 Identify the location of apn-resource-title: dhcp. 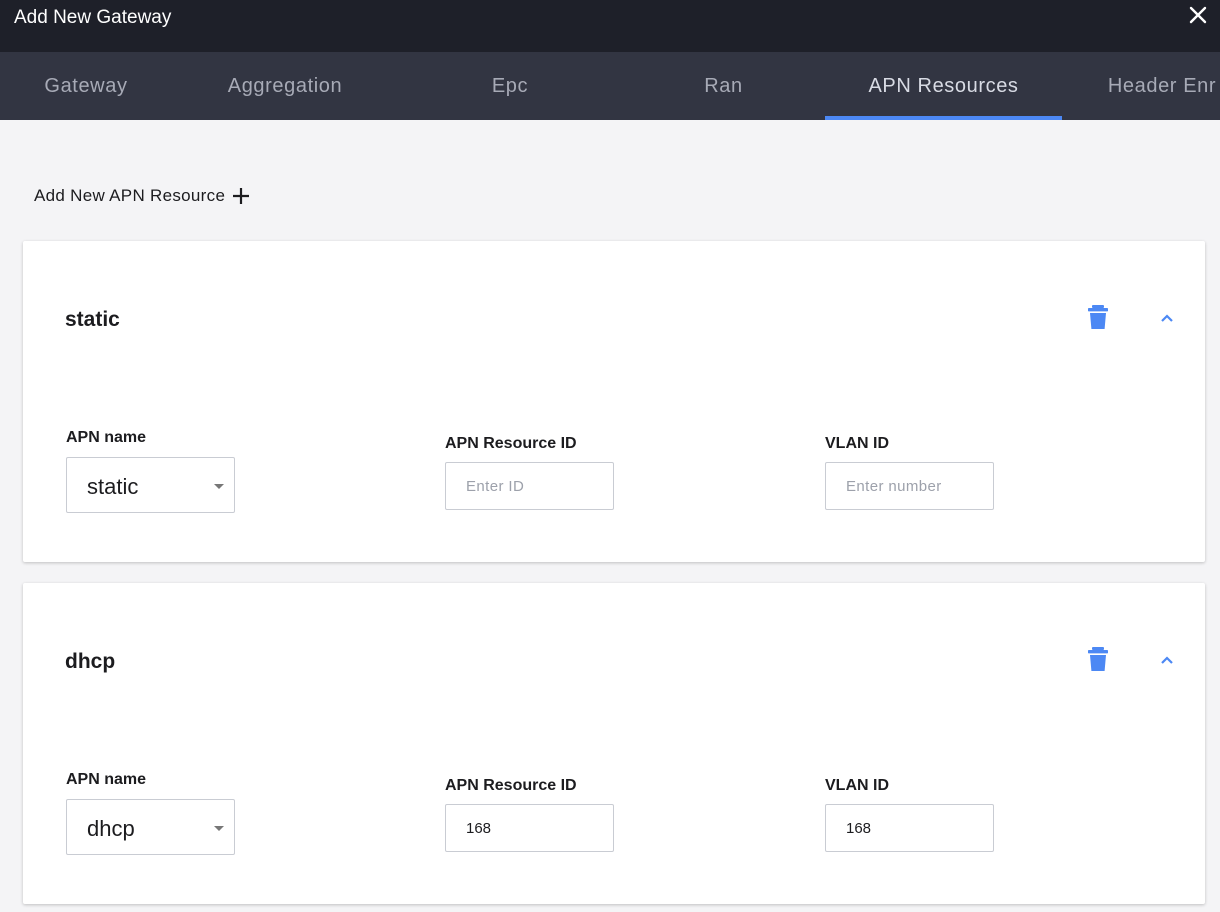
(90, 661).